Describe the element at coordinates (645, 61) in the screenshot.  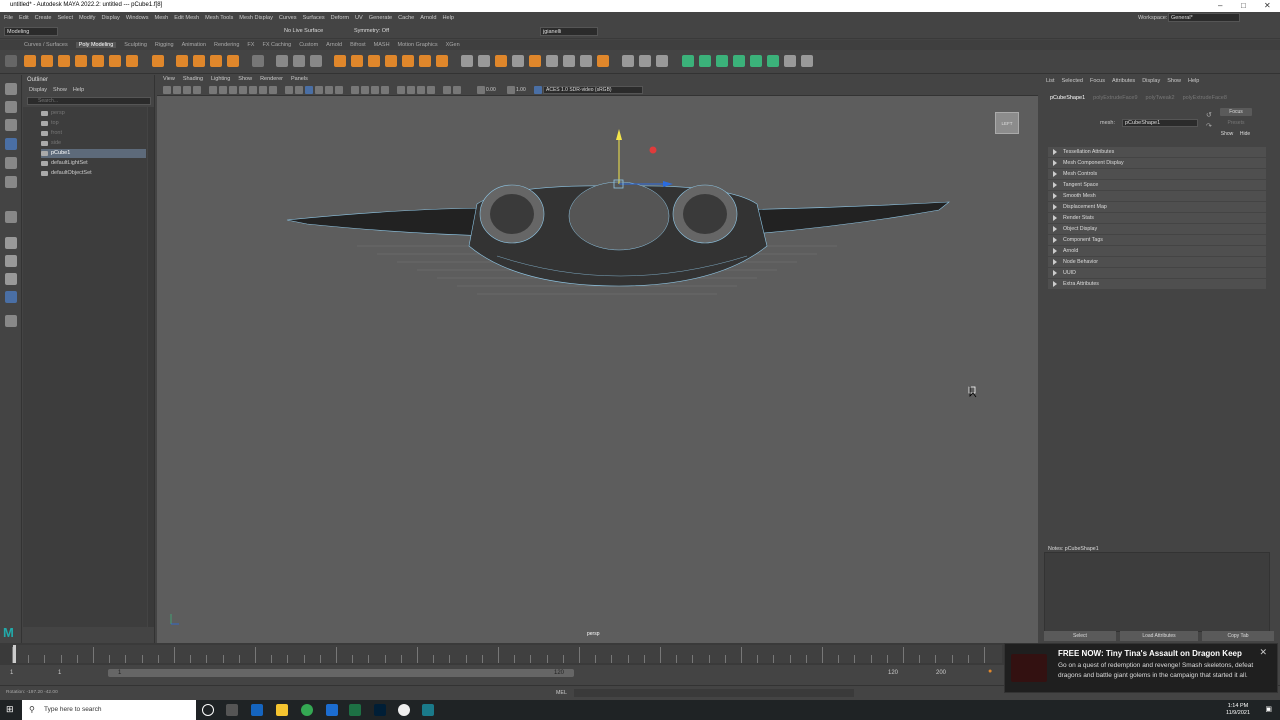
I see `relax-icon` at that location.